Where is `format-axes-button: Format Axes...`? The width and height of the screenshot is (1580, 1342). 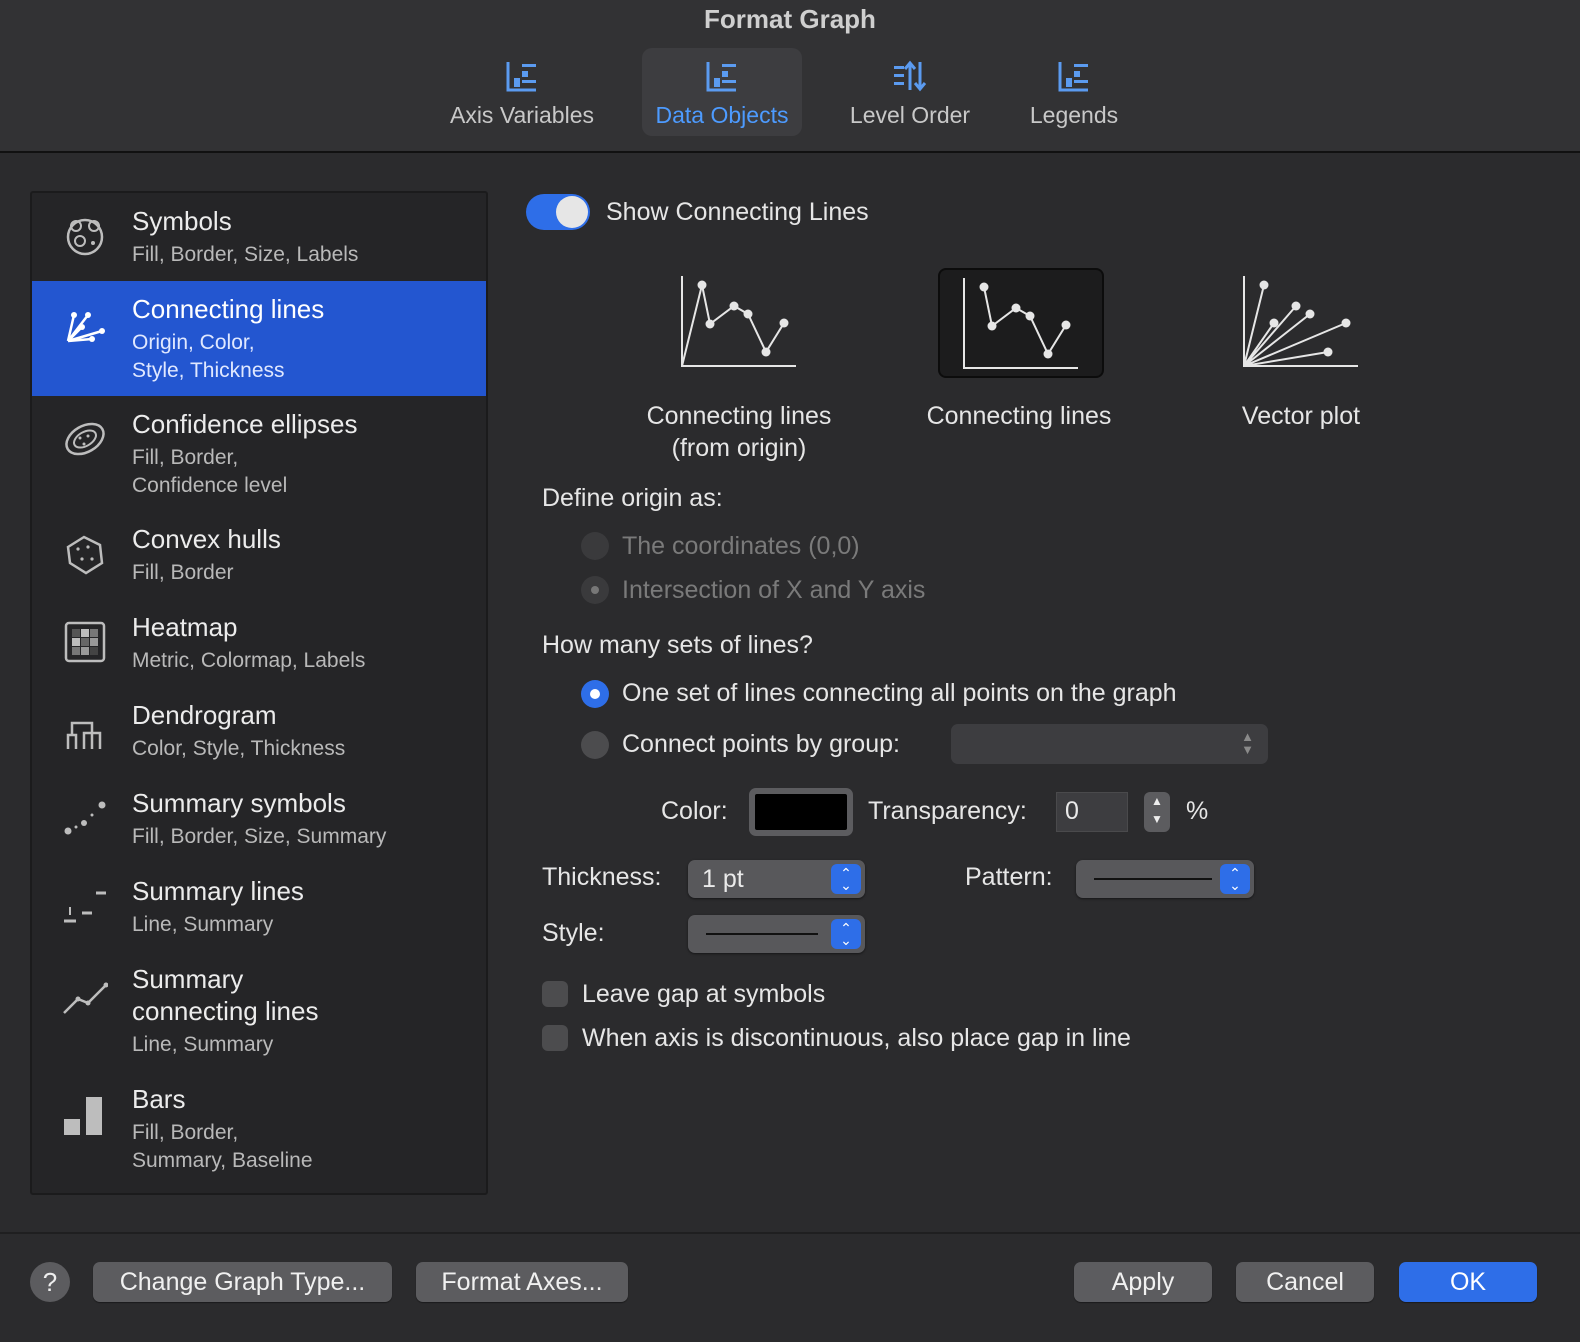 format-axes-button: Format Axes... is located at coordinates (522, 1282).